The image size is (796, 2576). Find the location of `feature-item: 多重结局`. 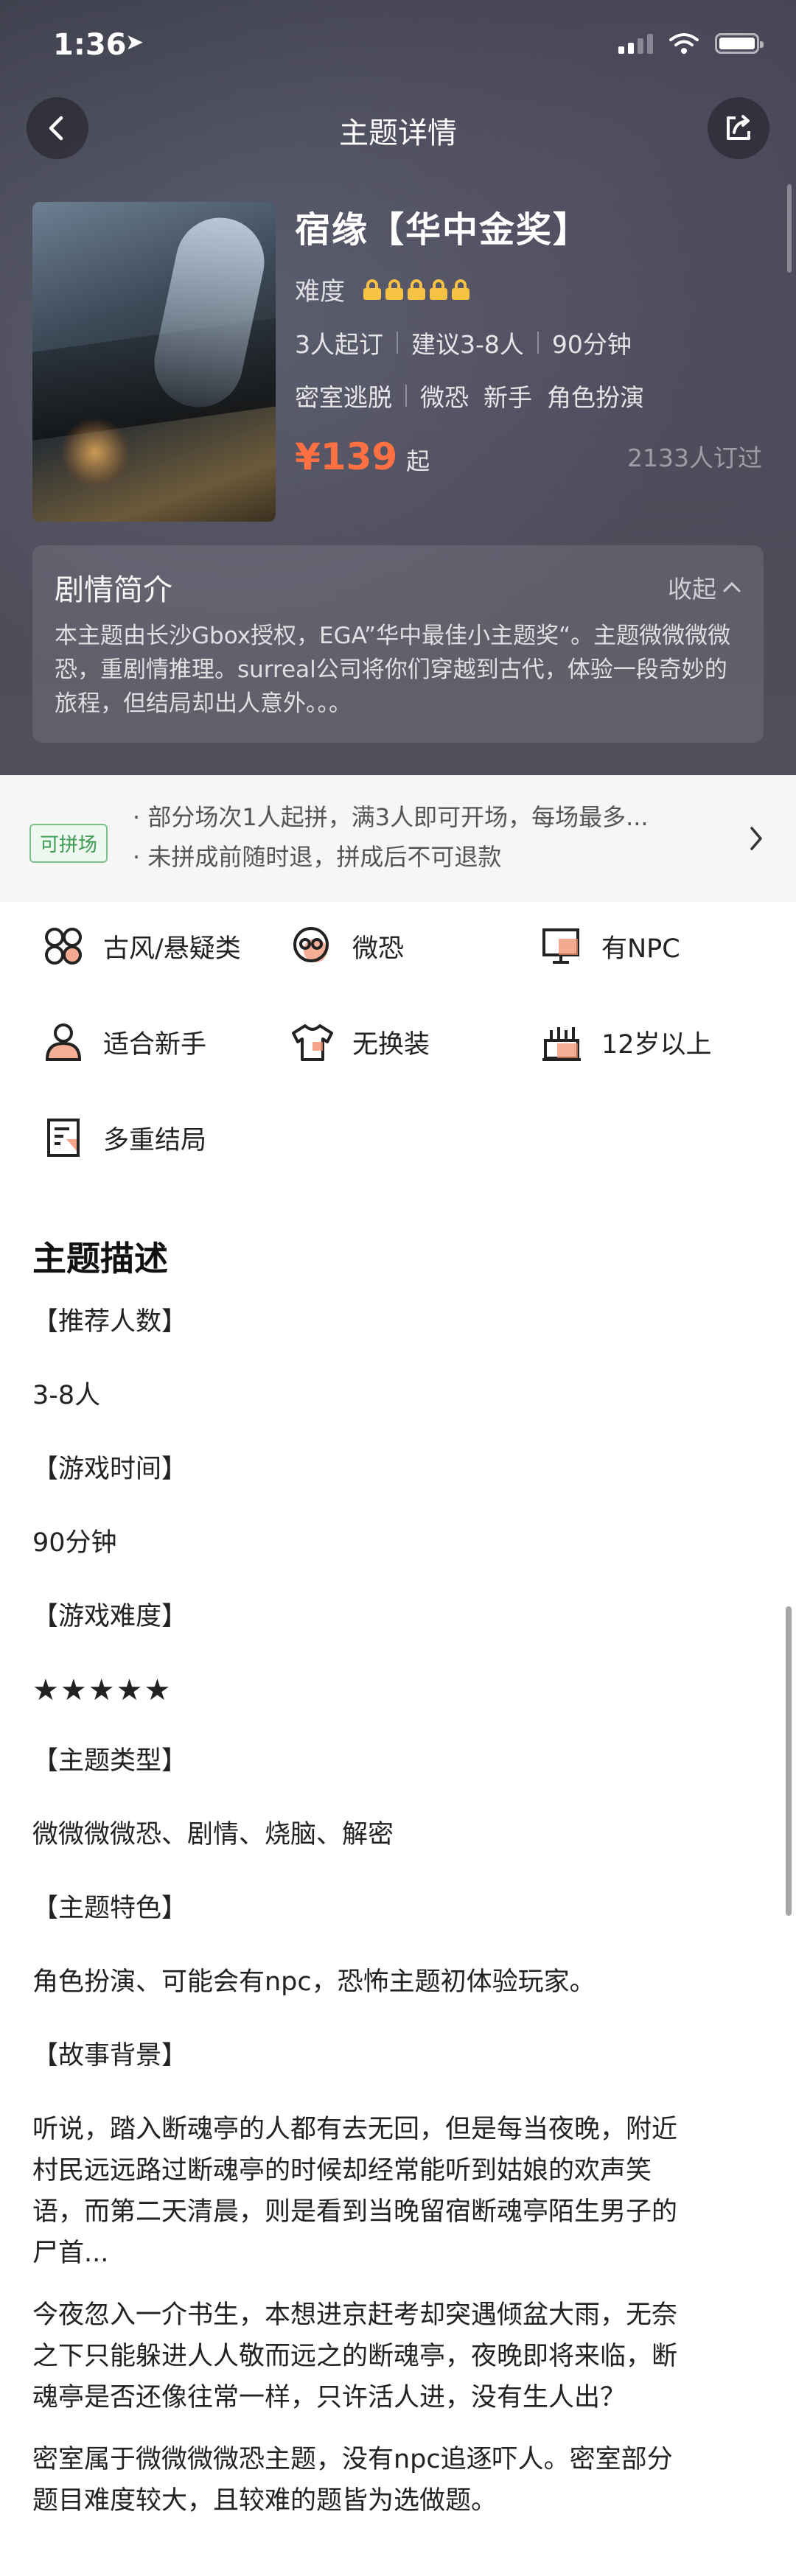

feature-item: 多重结局 is located at coordinates (123, 1137).